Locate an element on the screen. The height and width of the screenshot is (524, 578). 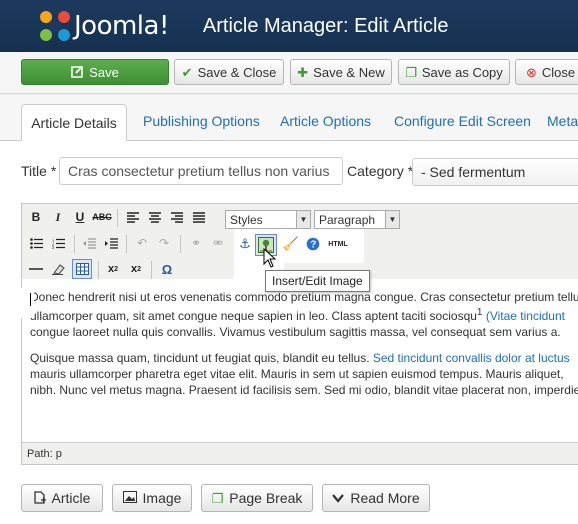
outdent-icon is located at coordinates (89, 243).